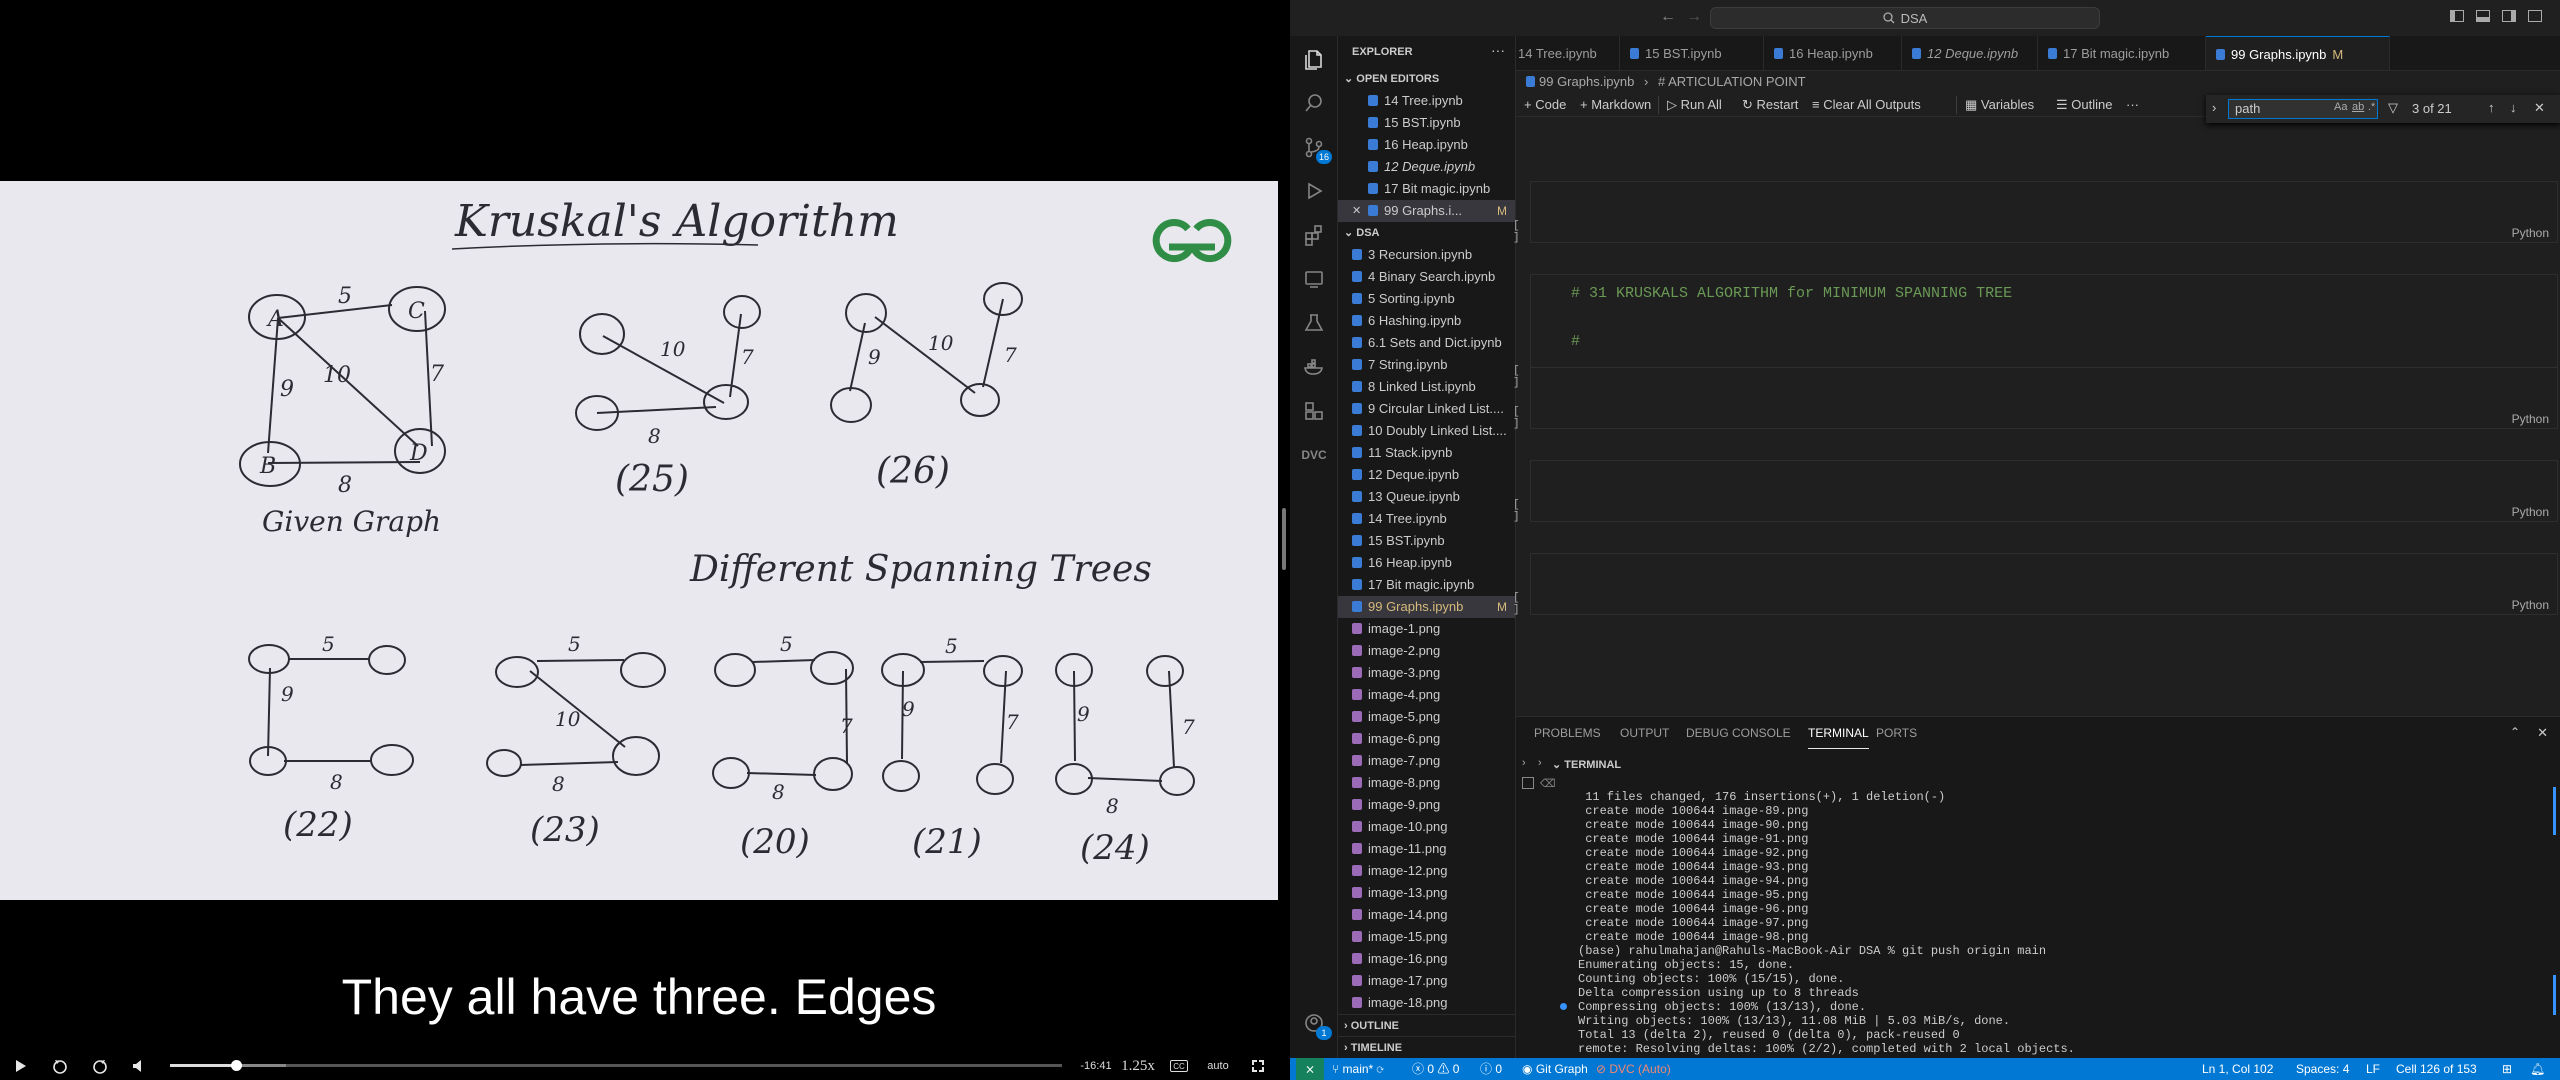  Describe the element at coordinates (1426, 321) in the screenshot. I see `file-item: 6 Hashing.ipynb` at that location.